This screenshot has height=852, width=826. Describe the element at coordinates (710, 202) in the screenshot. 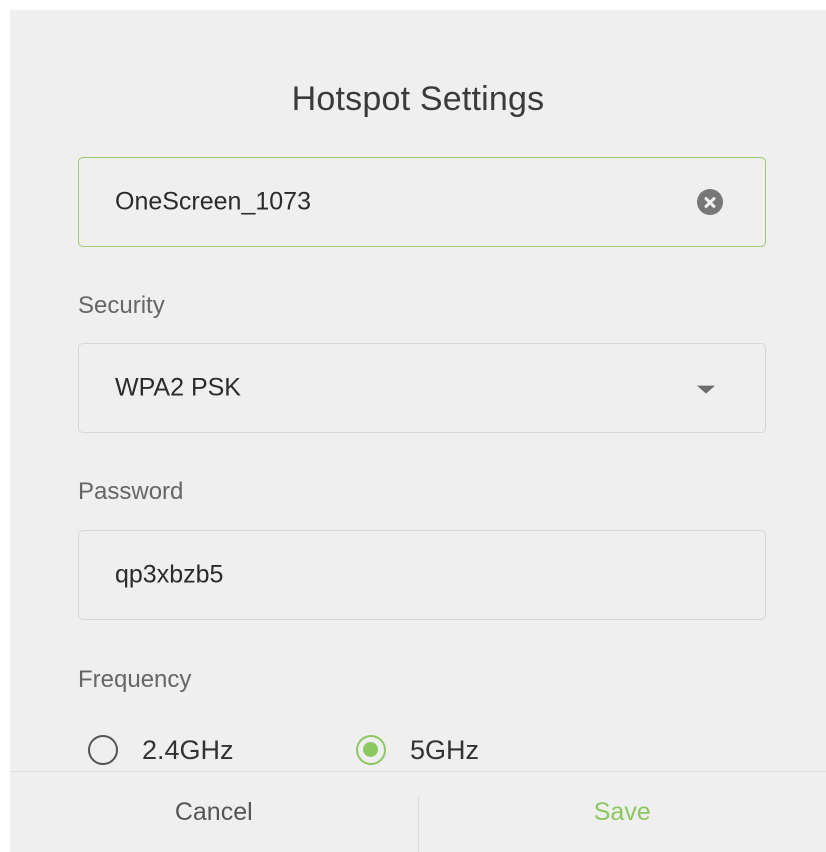

I see `clear-icon` at that location.